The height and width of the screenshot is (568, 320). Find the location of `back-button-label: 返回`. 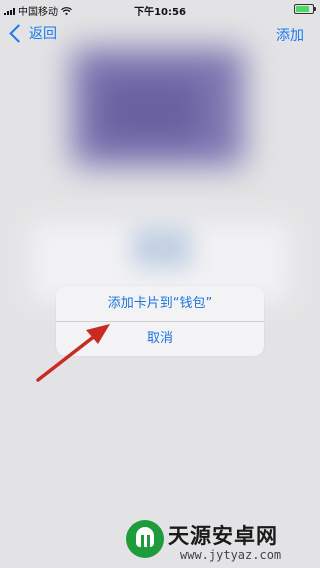

back-button-label: 返回 is located at coordinates (43, 34).